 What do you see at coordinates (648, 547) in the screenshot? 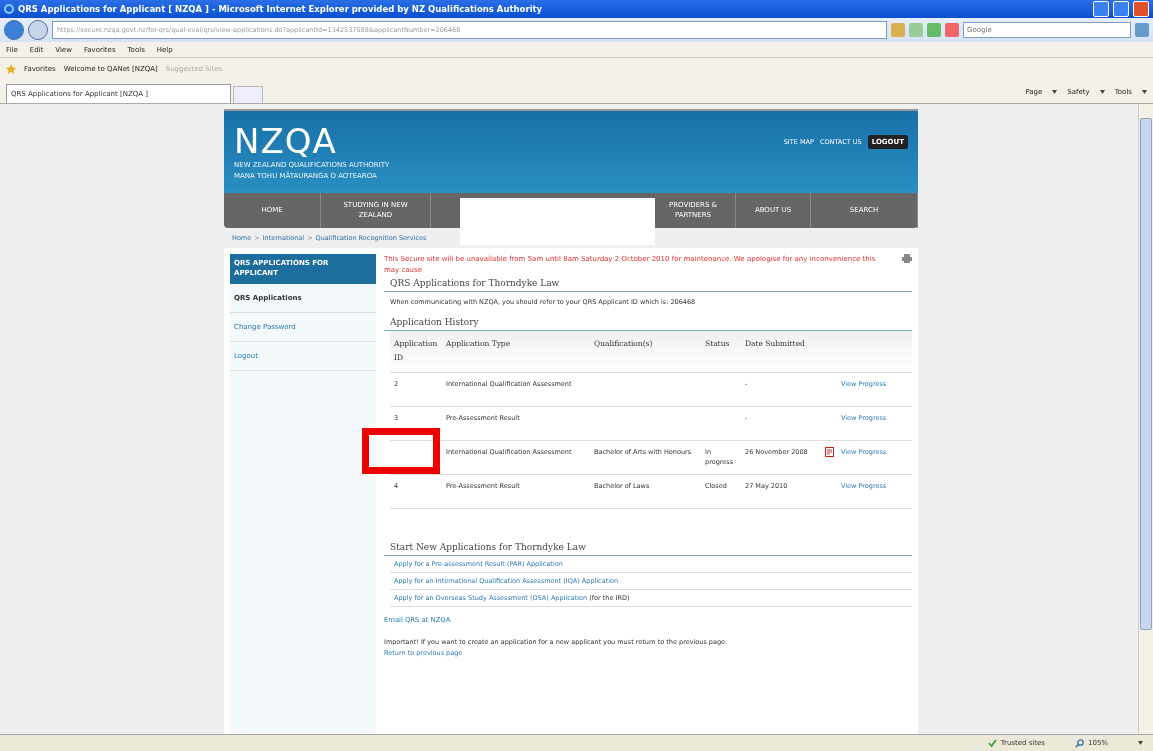
I see `section-heading: Start New Applications for Thorndyke Law` at bounding box center [648, 547].